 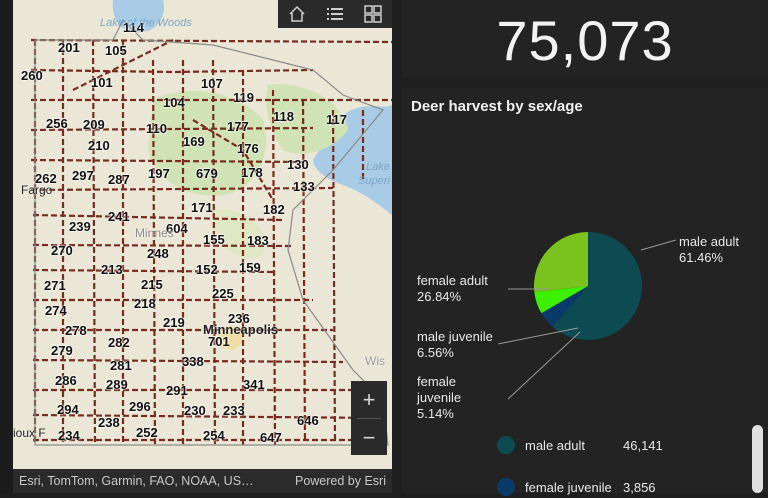 What do you see at coordinates (435, 352) in the screenshot?
I see `slice-label-male-juvenile-pct: 6.56%` at bounding box center [435, 352].